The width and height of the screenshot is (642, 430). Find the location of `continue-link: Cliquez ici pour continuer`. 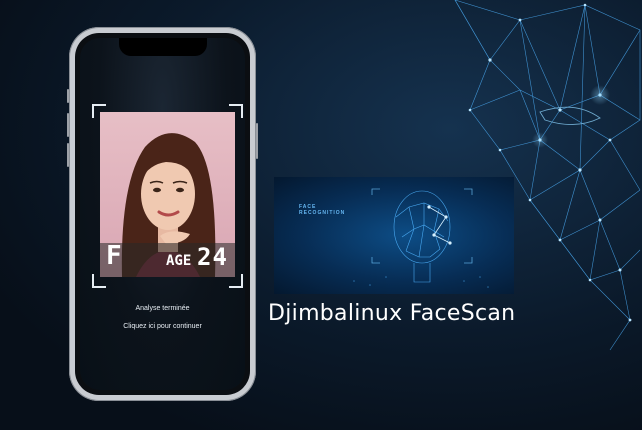

continue-link: Cliquez ici pour continuer is located at coordinates (162, 326).